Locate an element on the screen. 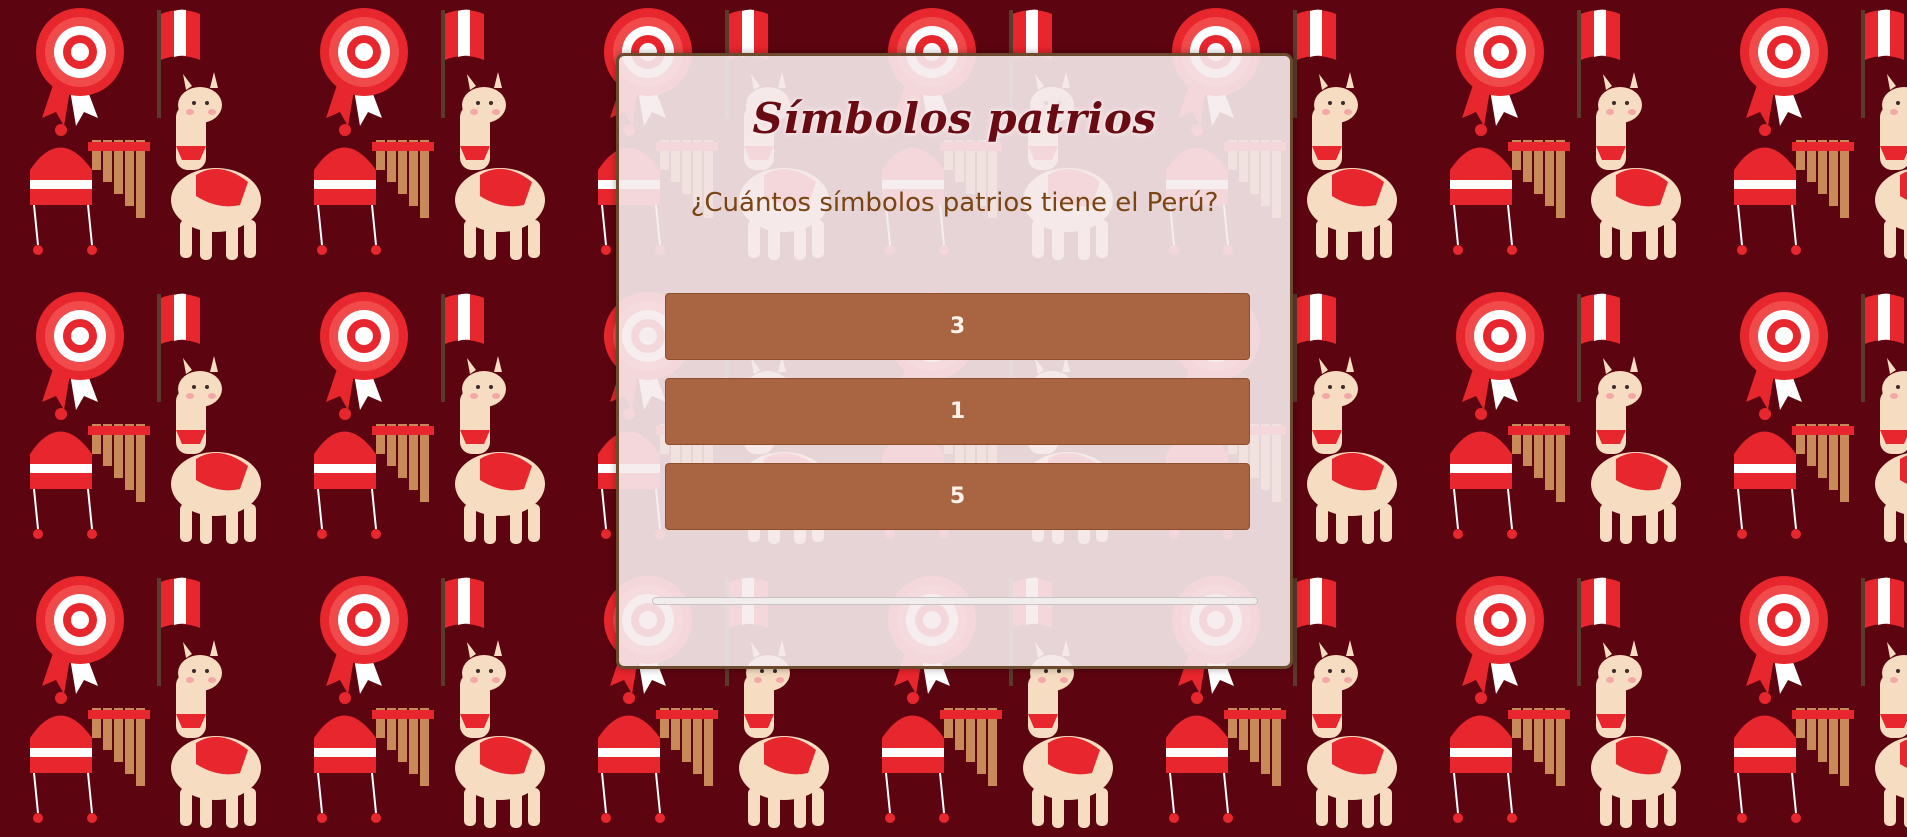  answer-button-1: 3 is located at coordinates (957, 326).